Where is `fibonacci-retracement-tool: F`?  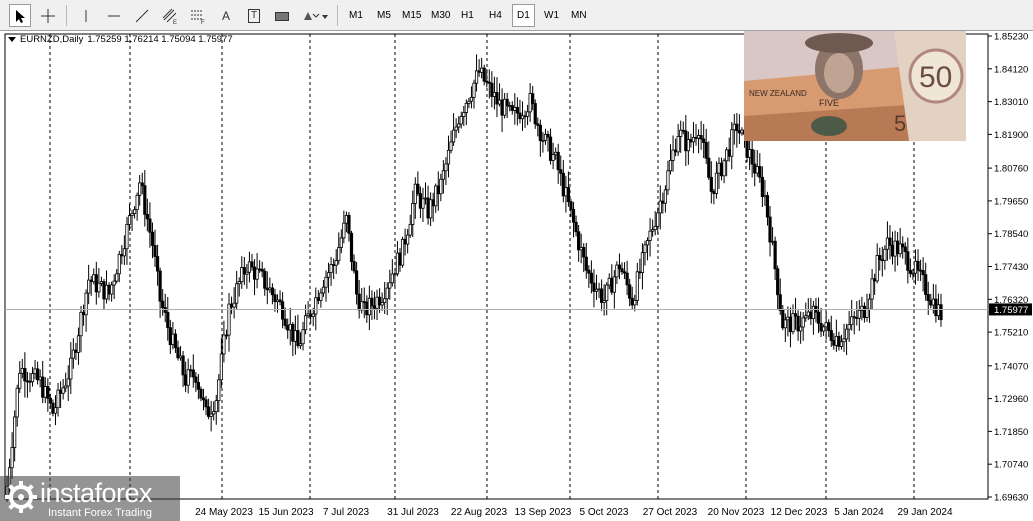
fibonacci-retracement-tool: F is located at coordinates (198, 15).